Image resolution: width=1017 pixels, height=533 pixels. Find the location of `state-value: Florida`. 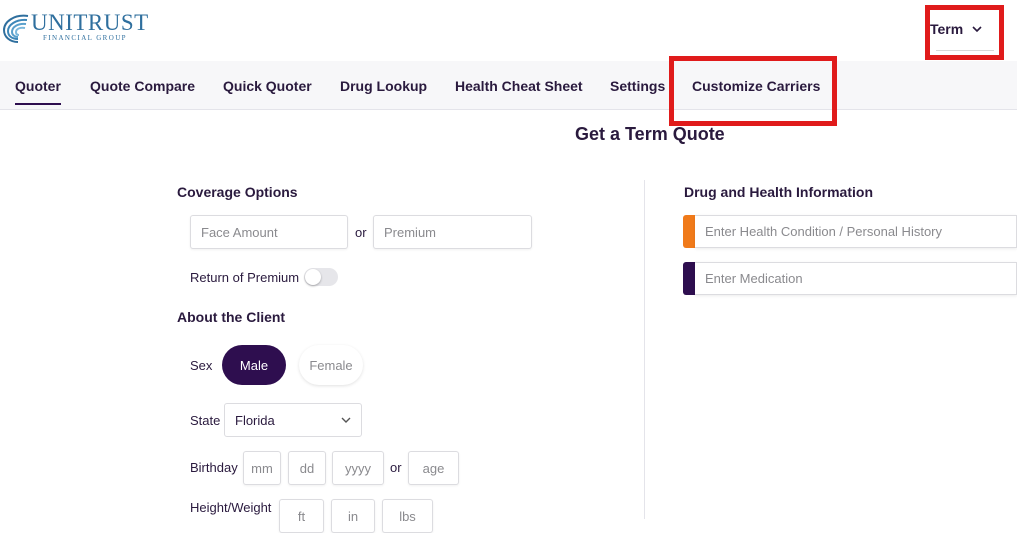

state-value: Florida is located at coordinates (255, 420).